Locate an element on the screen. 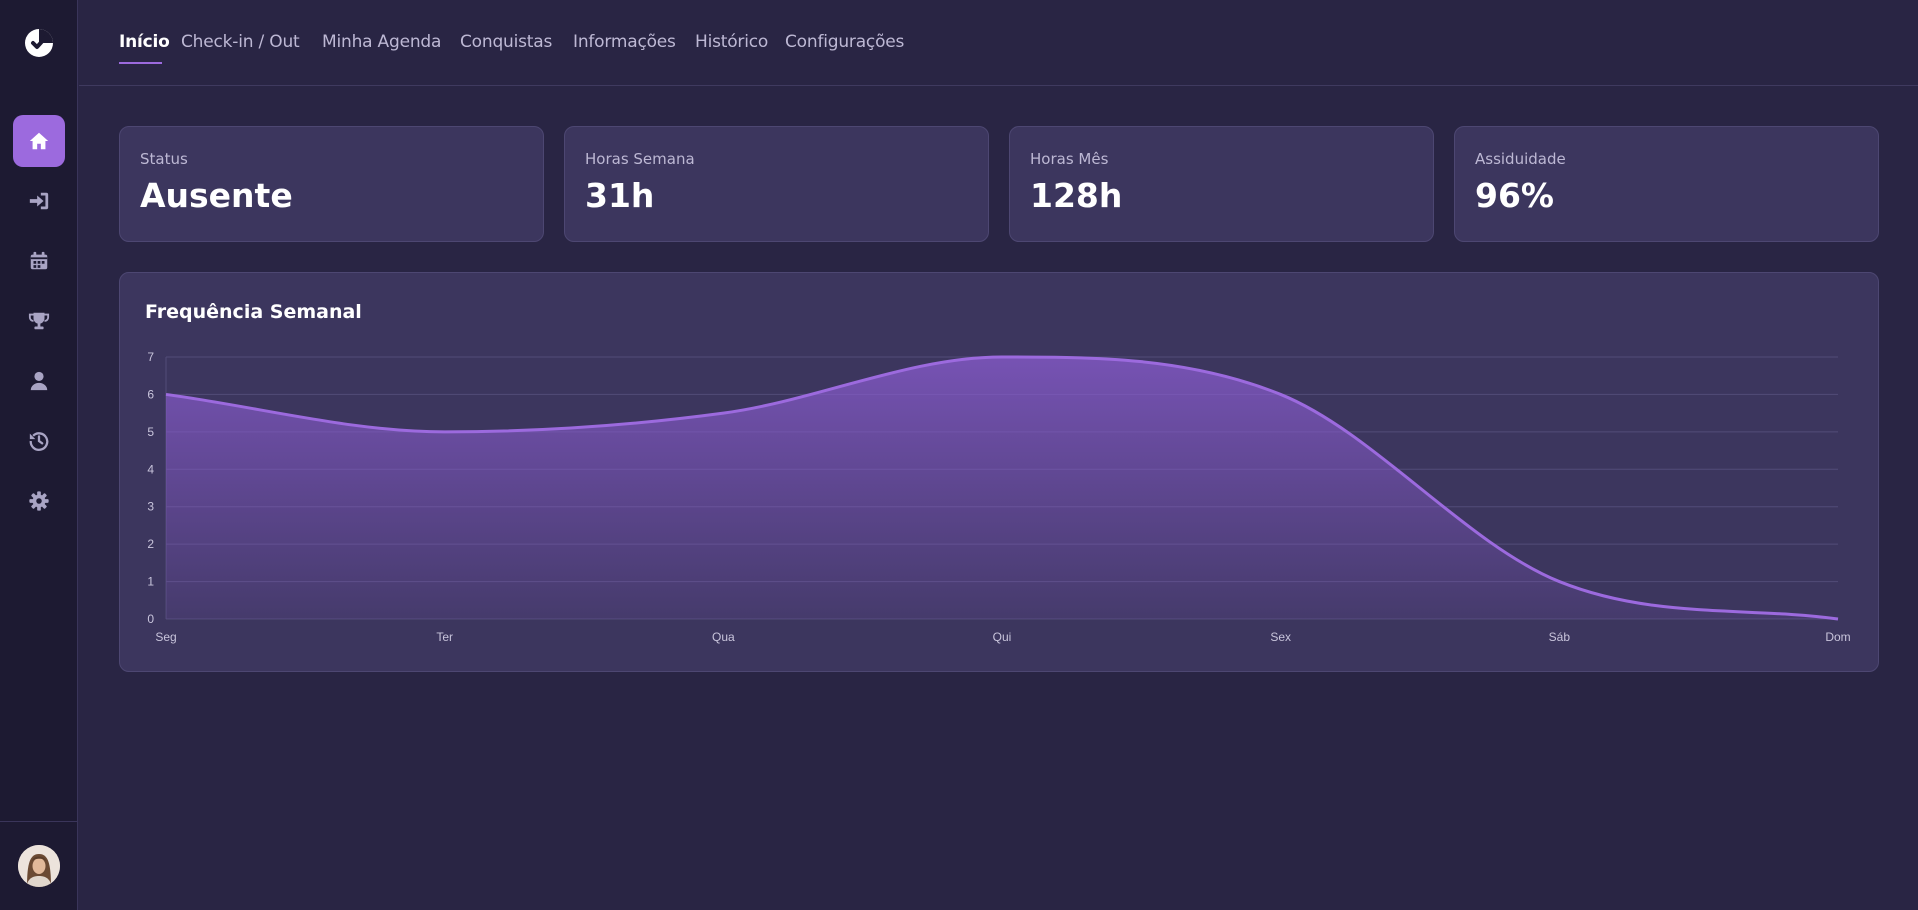 This screenshot has height=910, width=1918. sign-in-icon is located at coordinates (39, 201).